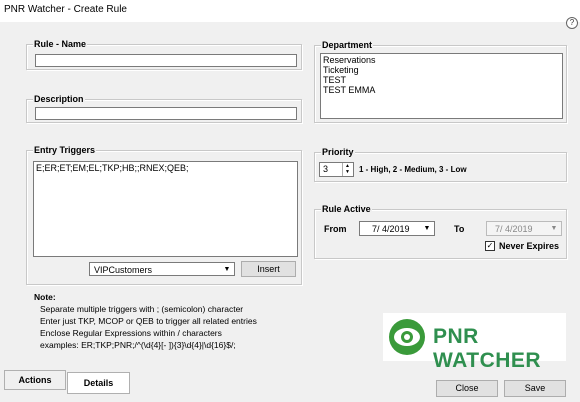 The image size is (580, 402). What do you see at coordinates (441, 70) in the screenshot?
I see `list-item: Ticketing` at bounding box center [441, 70].